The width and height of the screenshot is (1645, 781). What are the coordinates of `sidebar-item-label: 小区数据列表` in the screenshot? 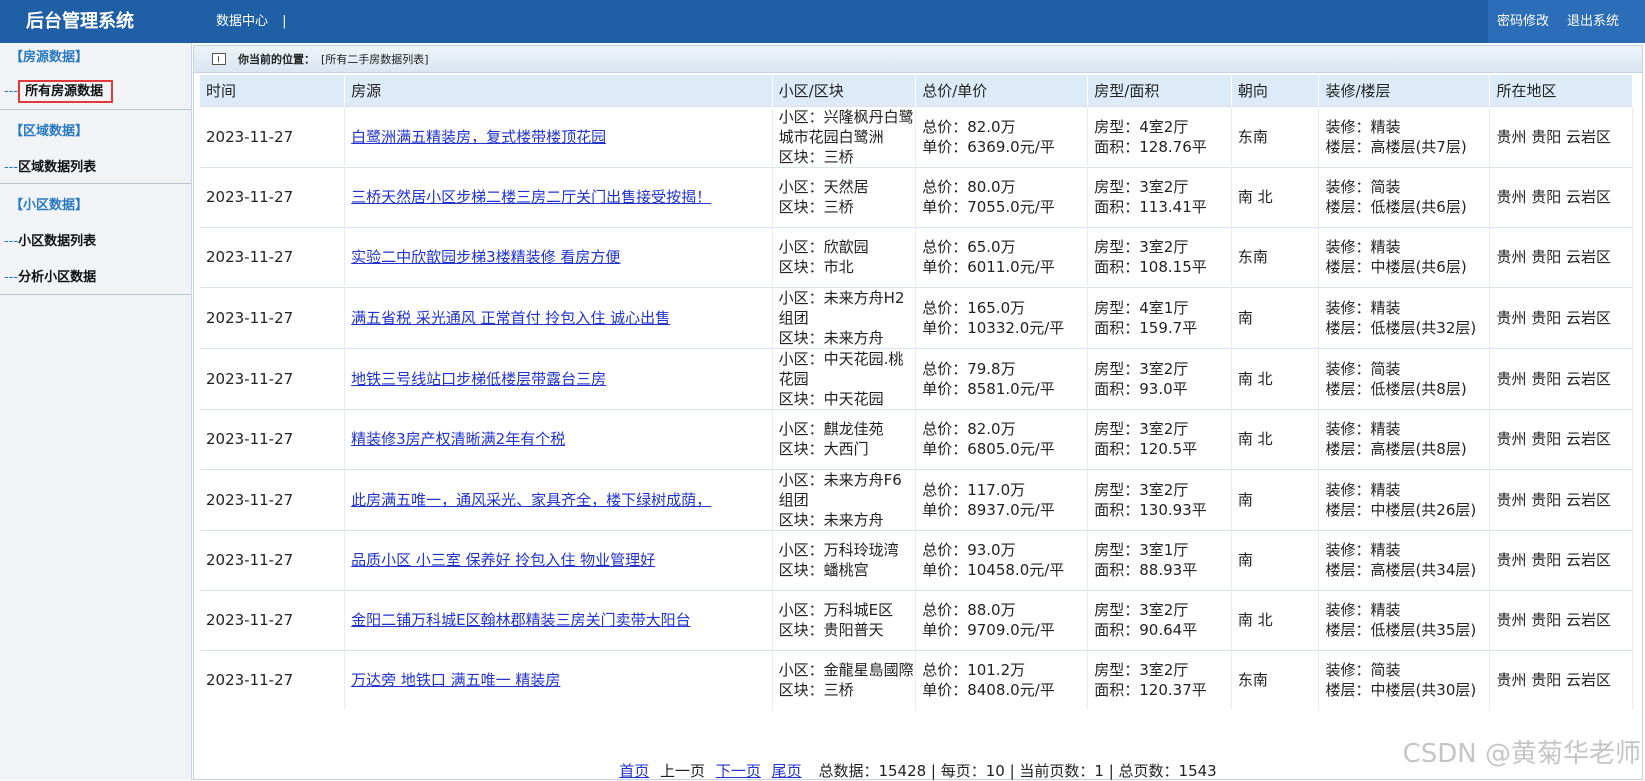 It's located at (57, 241).